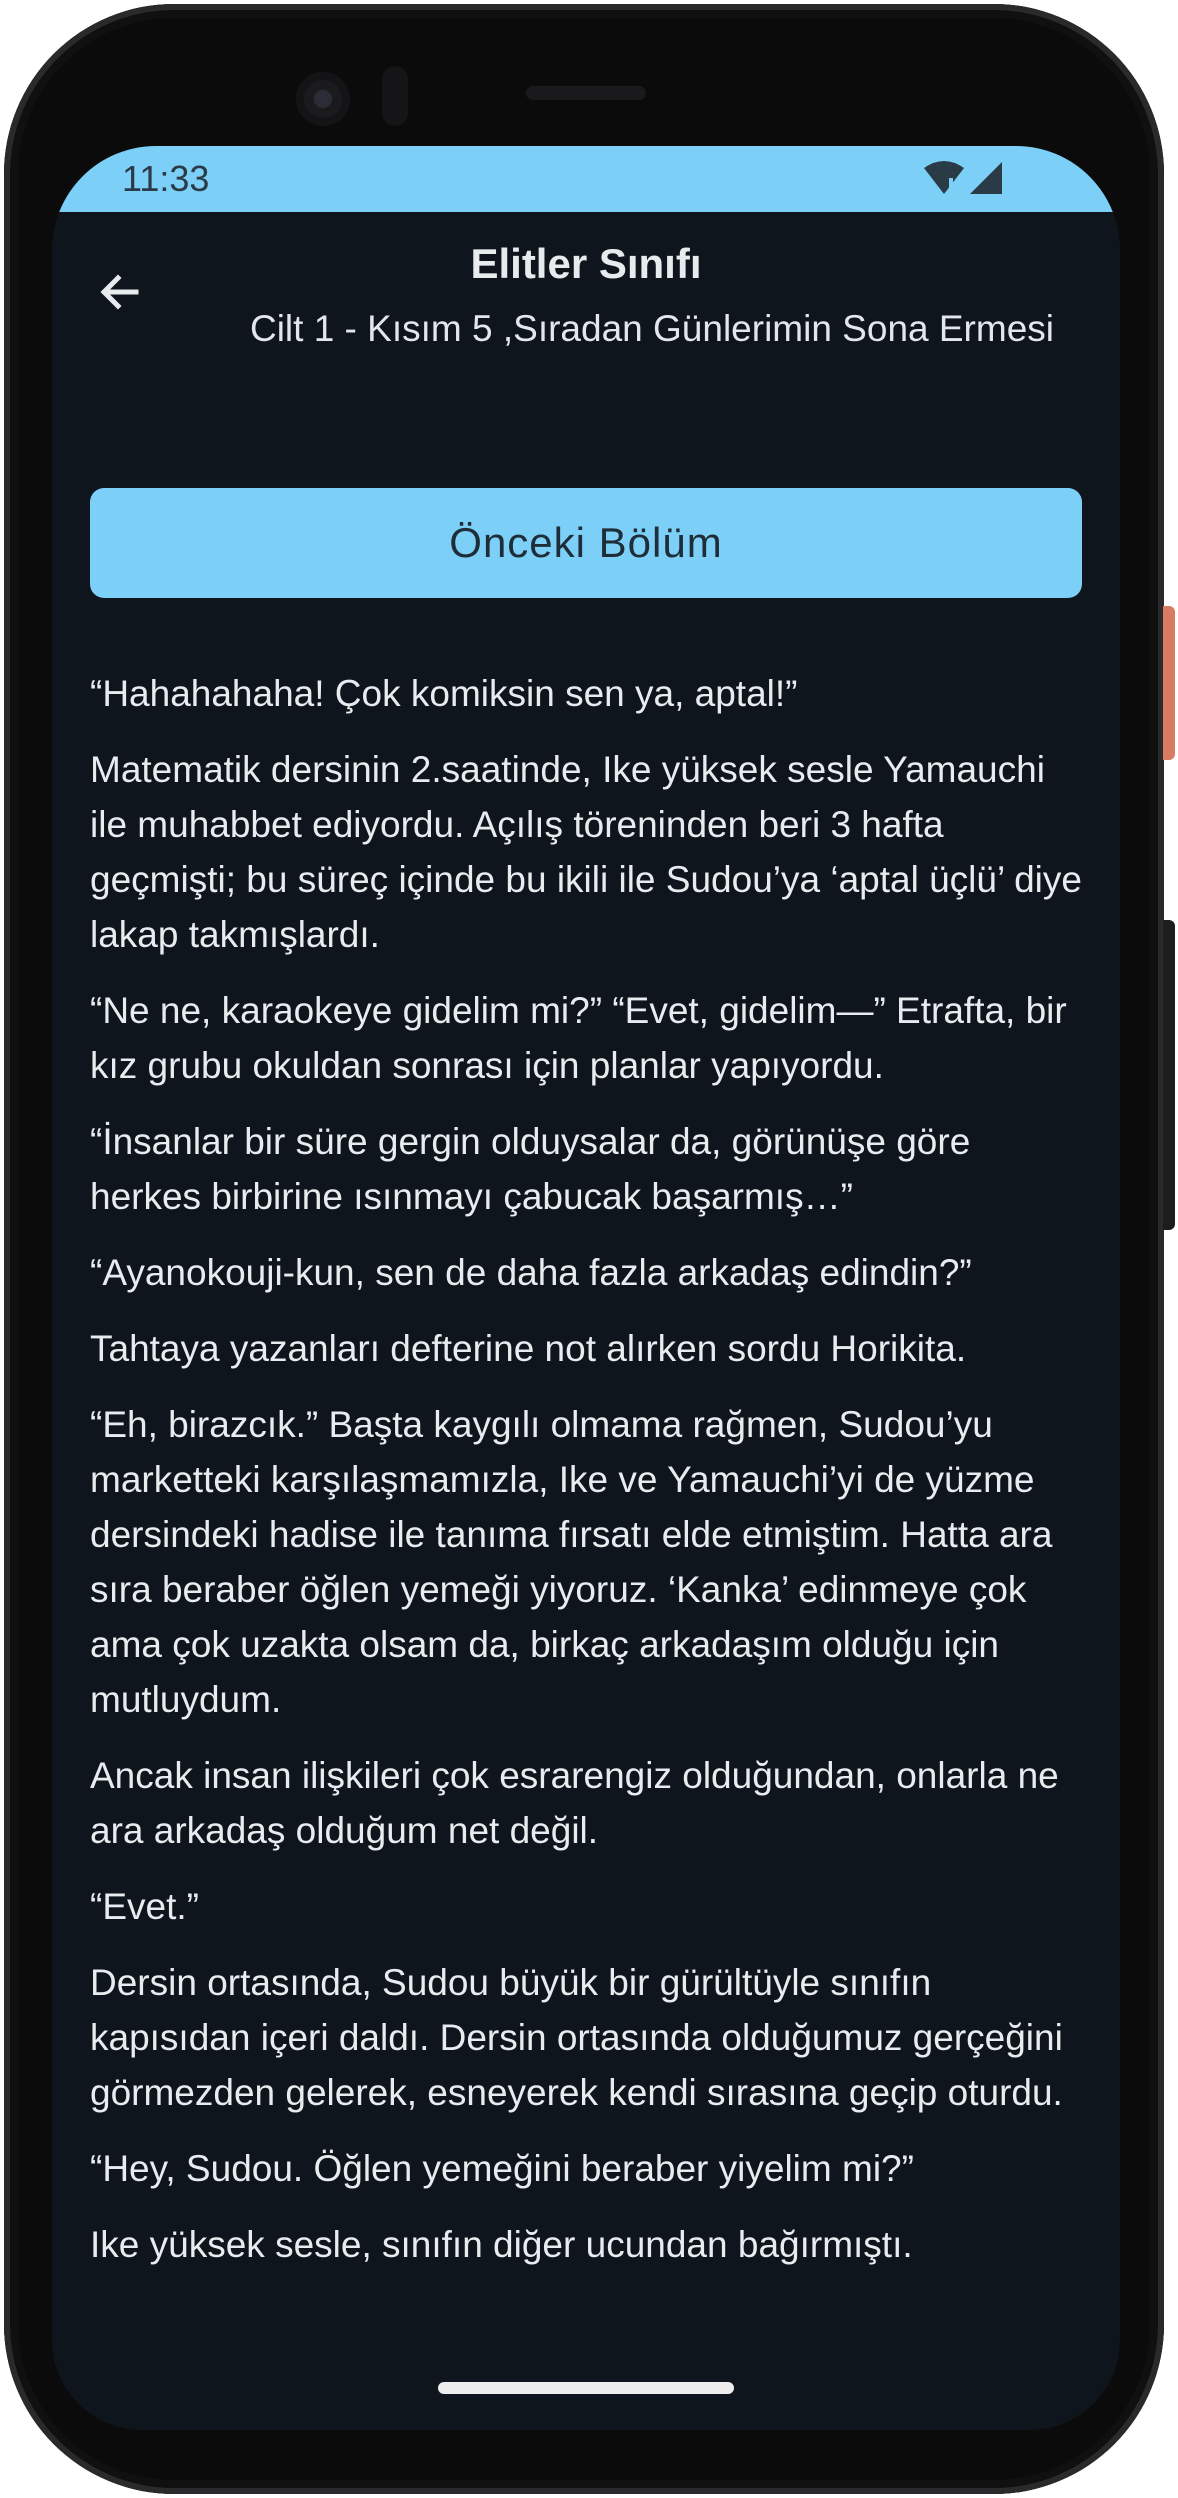 This screenshot has width=1178, height=2498. What do you see at coordinates (144, 1906) in the screenshot?
I see `paragraph: “Evet.”` at bounding box center [144, 1906].